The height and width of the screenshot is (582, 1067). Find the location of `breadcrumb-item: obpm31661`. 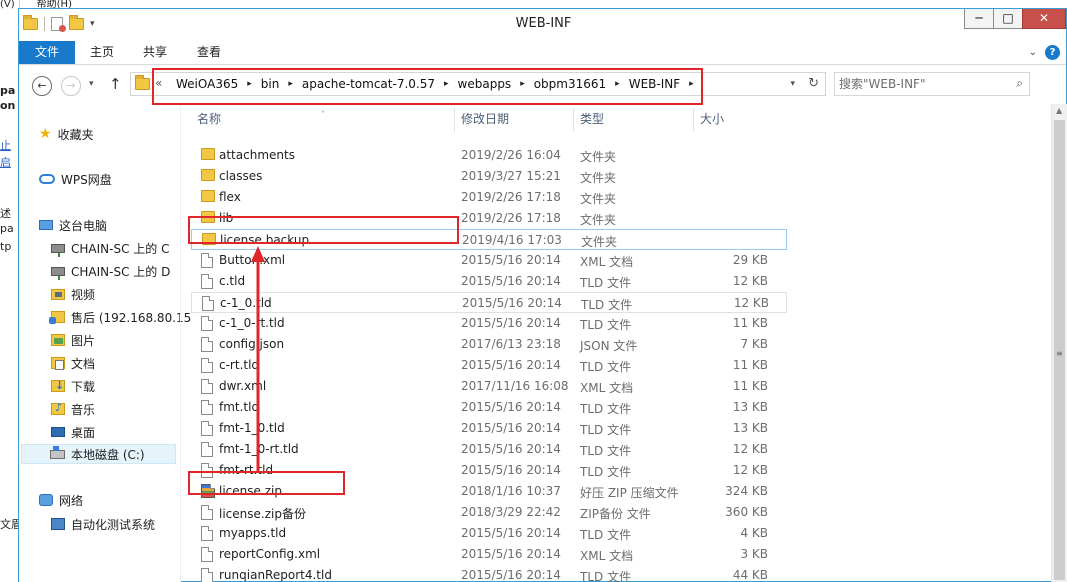

breadcrumb-item: obpm31661 is located at coordinates (570, 84).